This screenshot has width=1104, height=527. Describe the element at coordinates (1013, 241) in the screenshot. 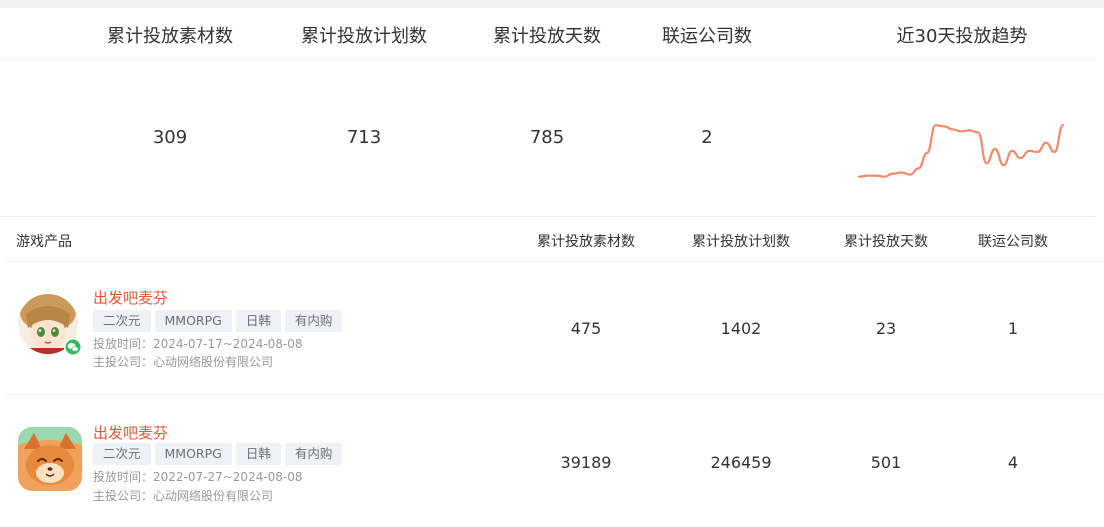

I see `col-partners: 联运公司数` at that location.